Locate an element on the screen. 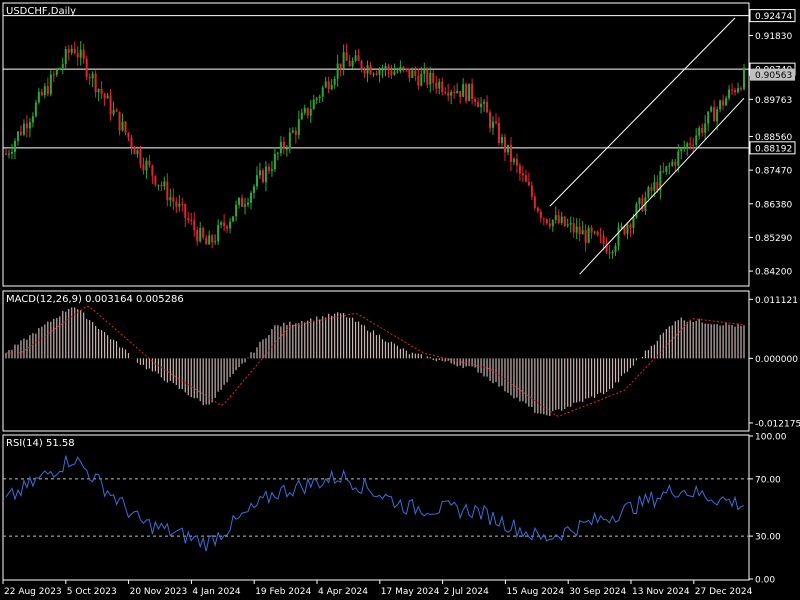  level-price-label: 0.88192 is located at coordinates (773, 149).